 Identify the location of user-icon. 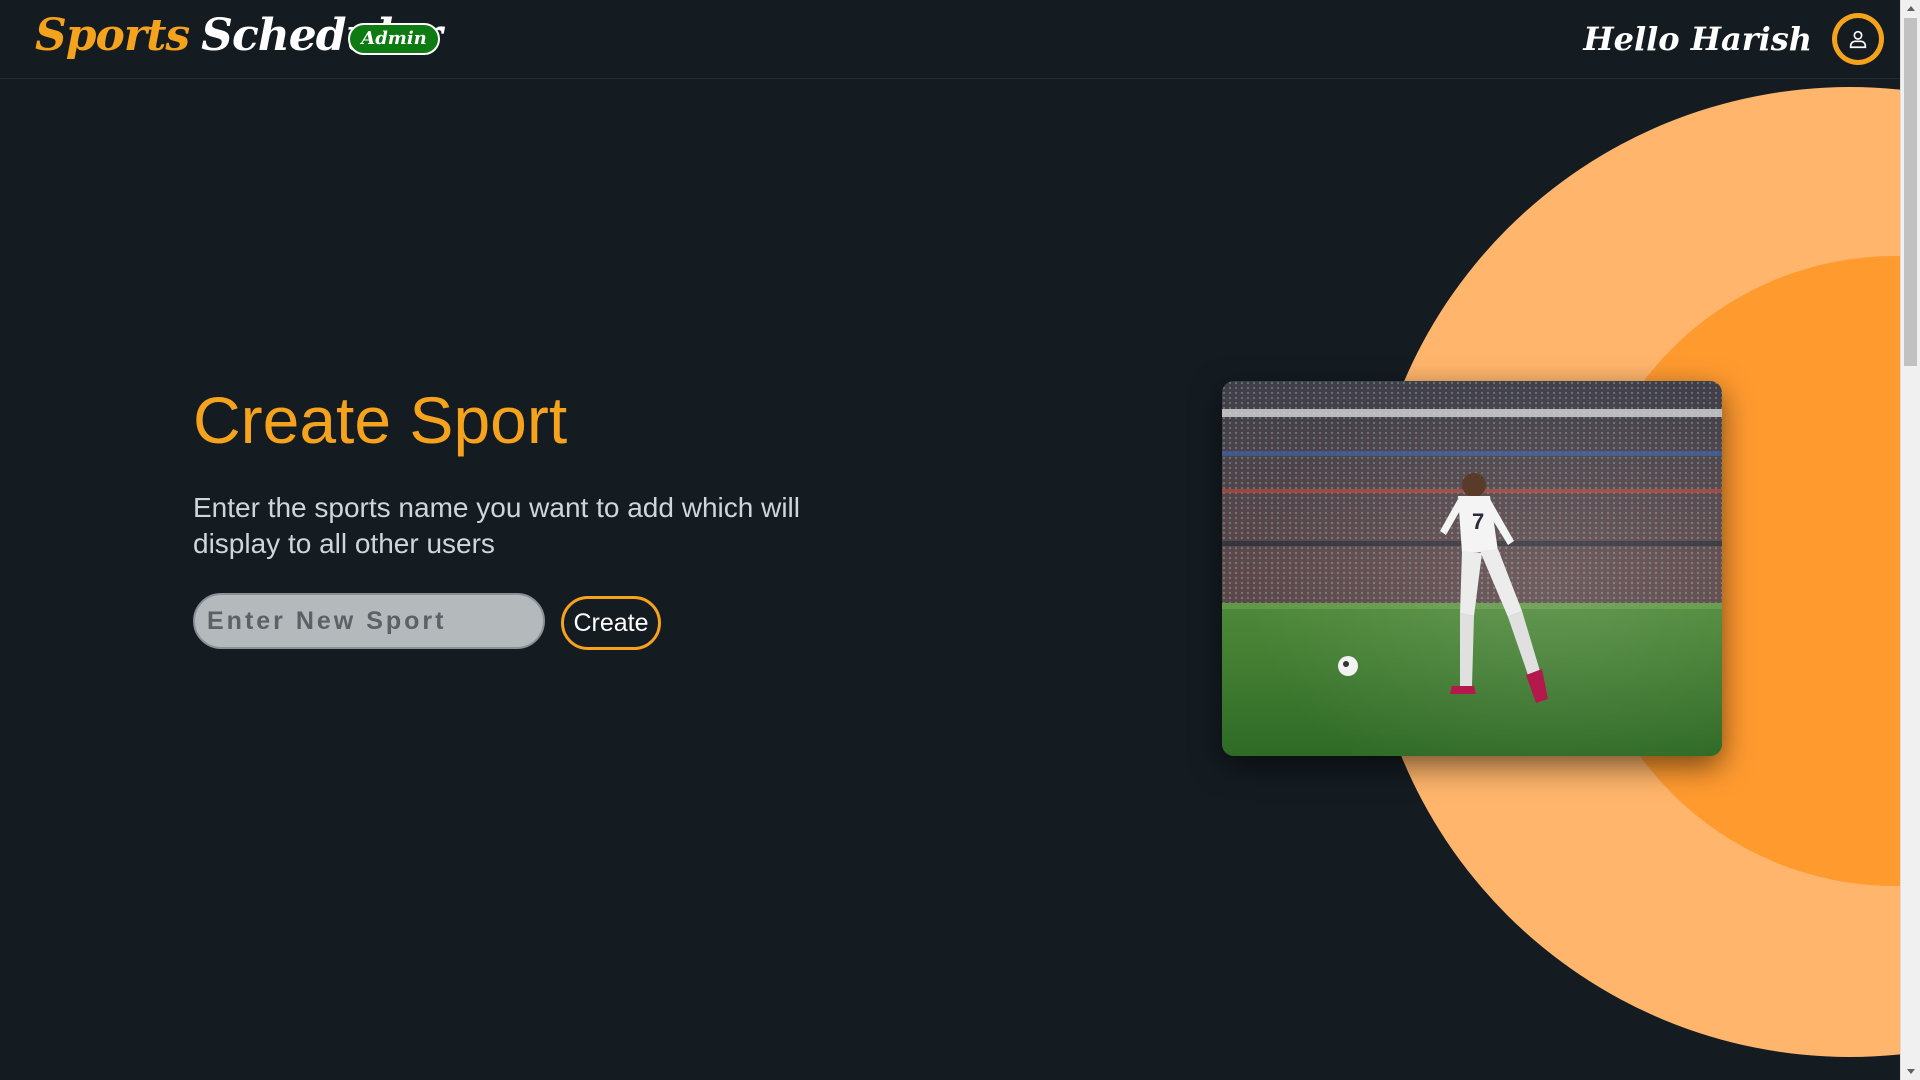
(1858, 39).